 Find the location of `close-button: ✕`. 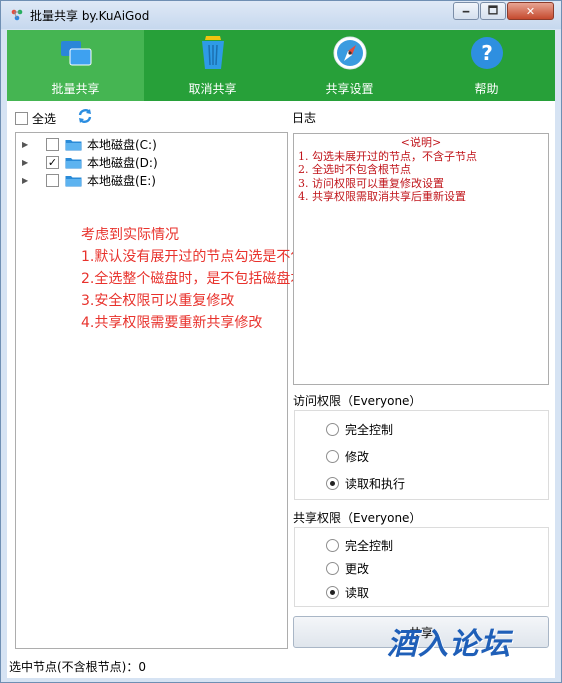

close-button: ✕ is located at coordinates (530, 11).